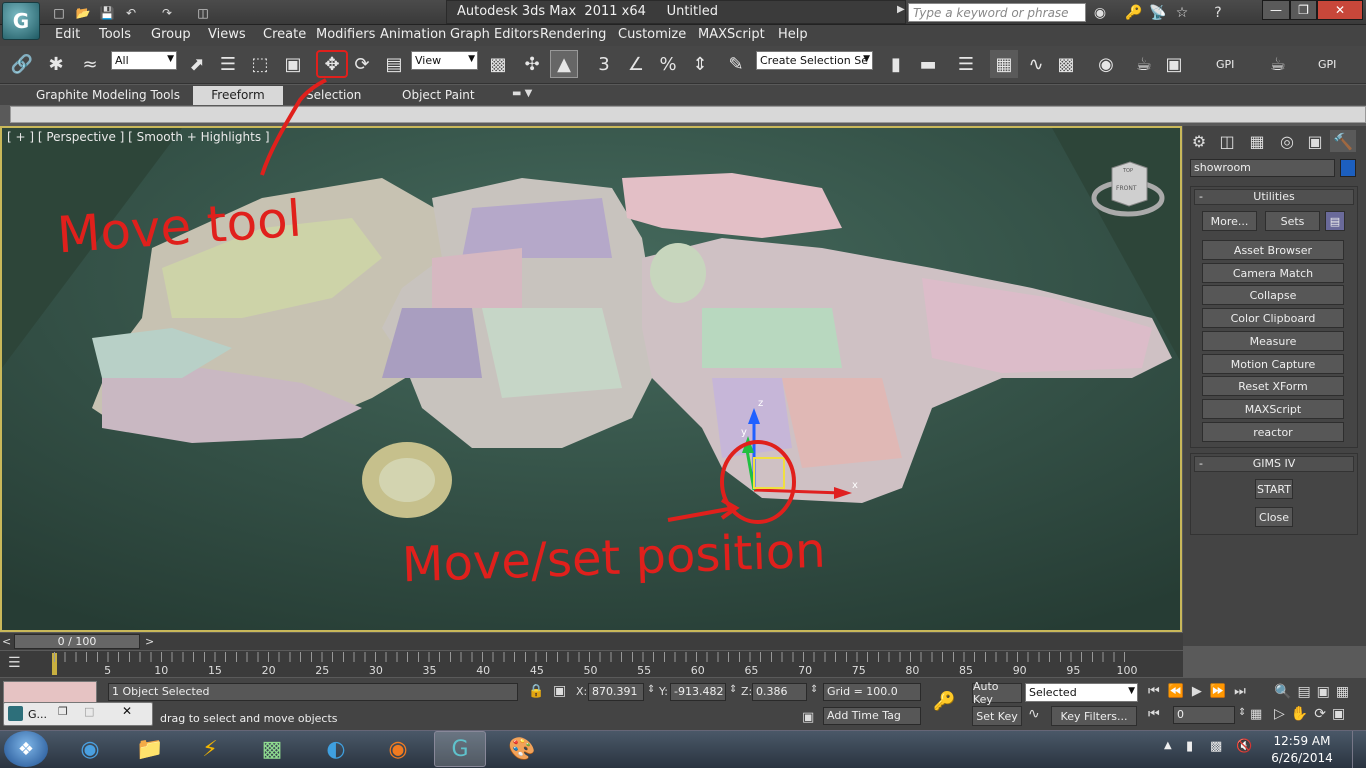  Describe the element at coordinates (149, 641) in the screenshot. I see `time-slider-next-icon: >` at that location.